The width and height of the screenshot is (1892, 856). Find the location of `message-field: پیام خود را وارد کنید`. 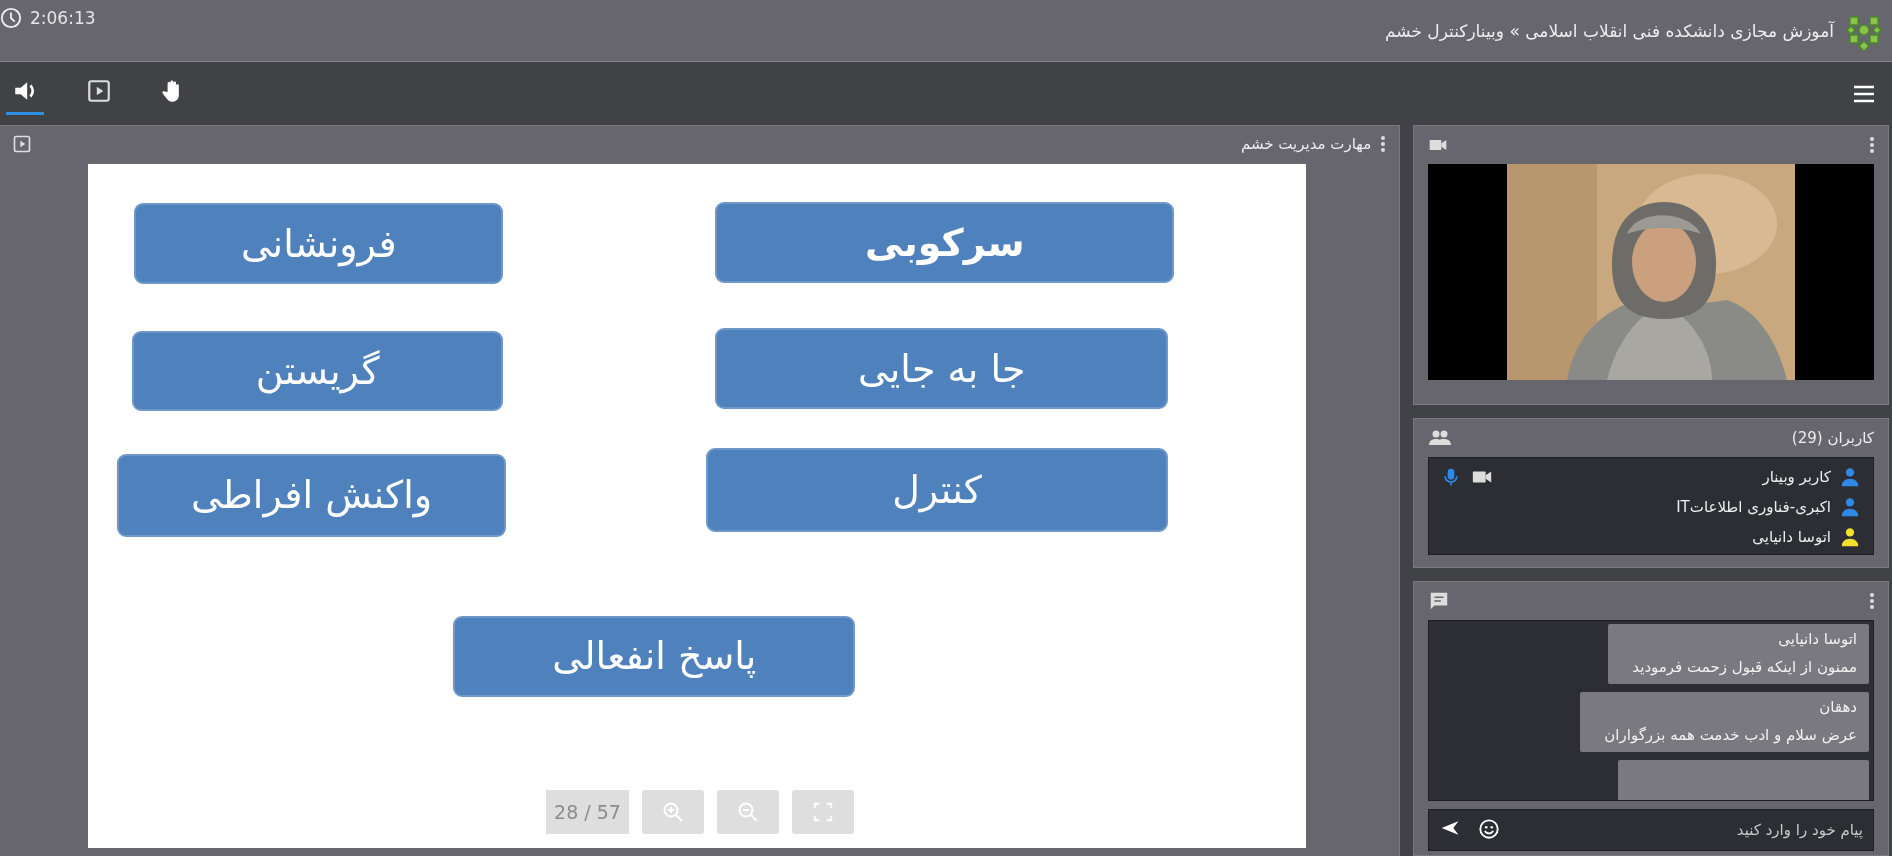

message-field: پیام خود را وارد کنید is located at coordinates (1651, 830).